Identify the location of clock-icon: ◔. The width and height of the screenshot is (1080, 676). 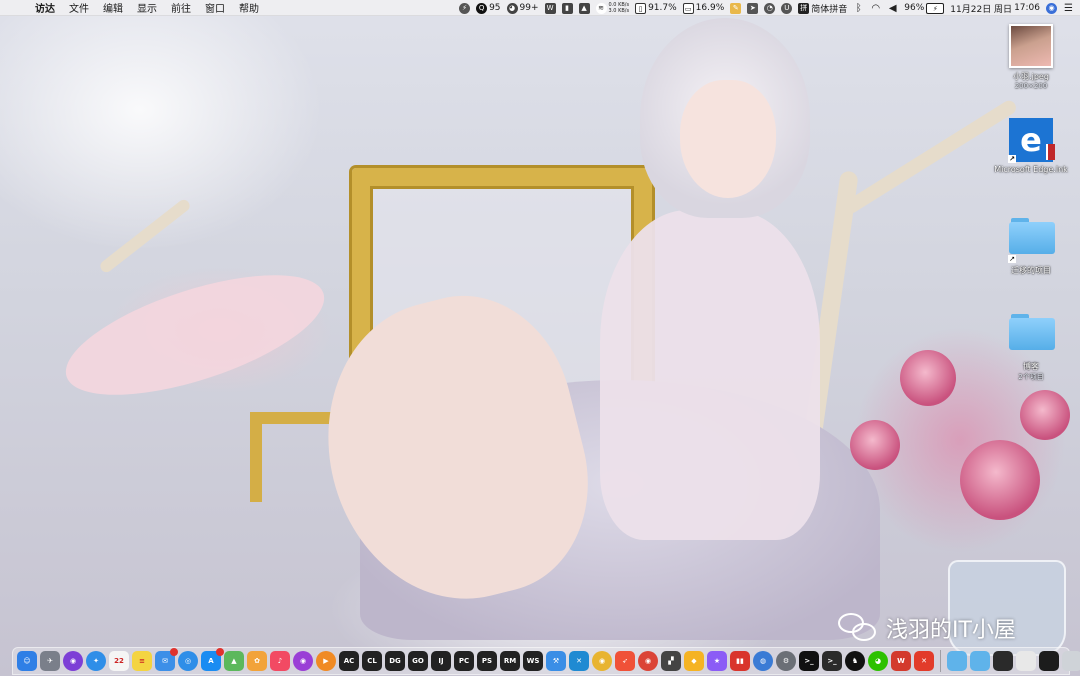
(770, 8).